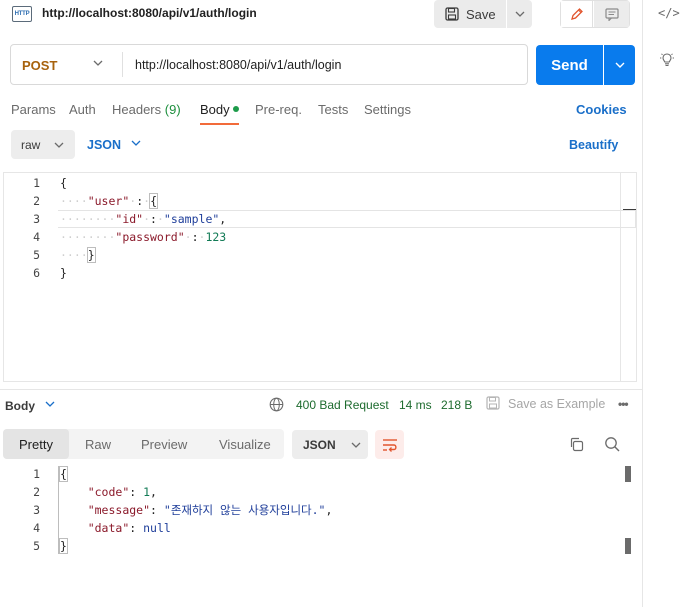 This screenshot has height=607, width=688. What do you see at coordinates (147, 492) in the screenshot?
I see `response-code-value: 1` at bounding box center [147, 492].